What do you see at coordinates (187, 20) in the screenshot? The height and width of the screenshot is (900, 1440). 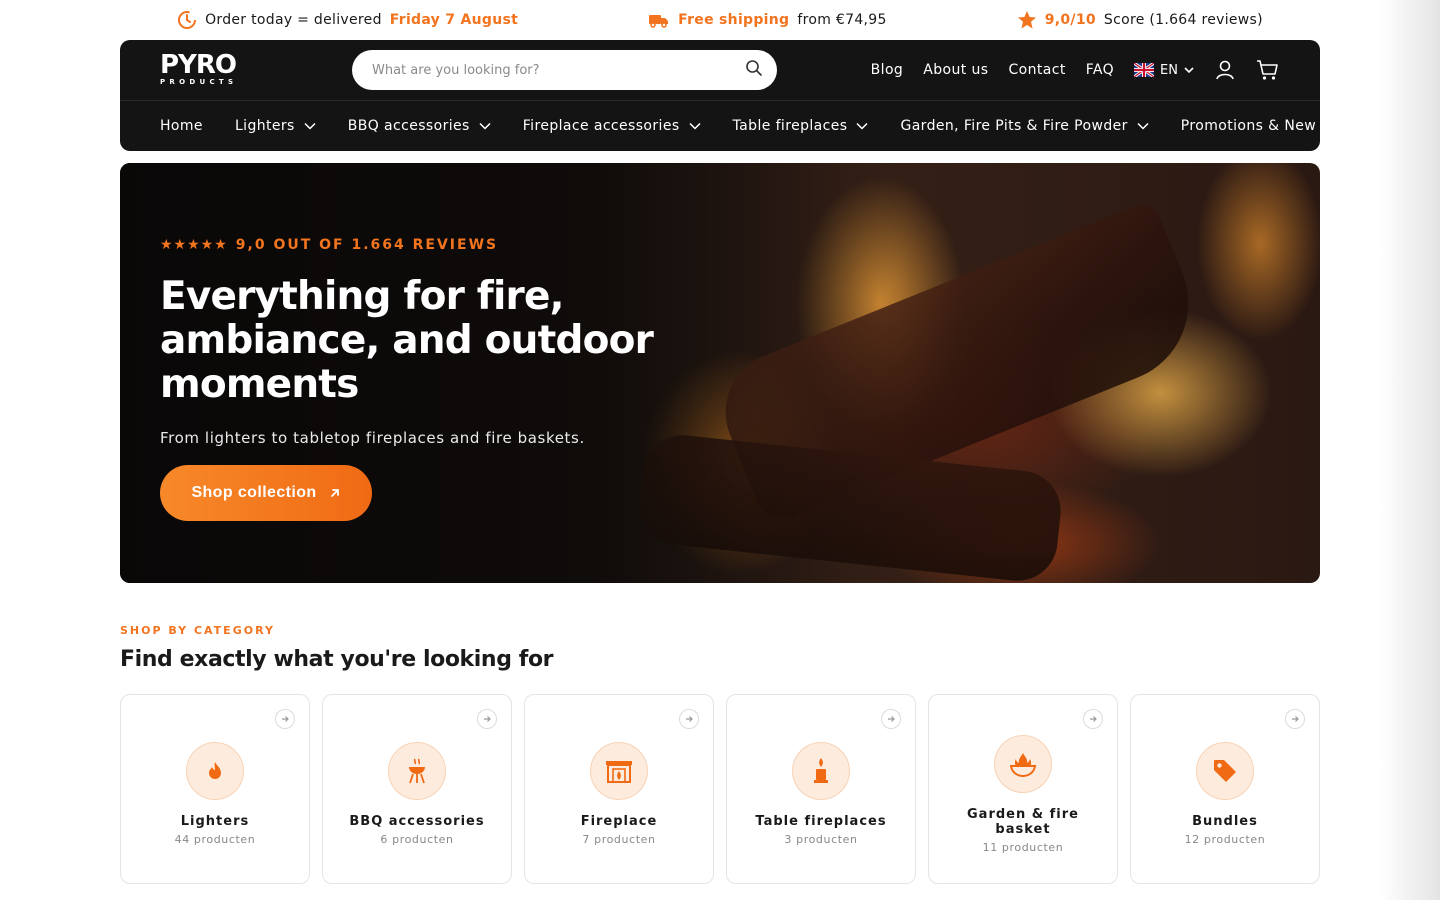 I see `clock-icon` at bounding box center [187, 20].